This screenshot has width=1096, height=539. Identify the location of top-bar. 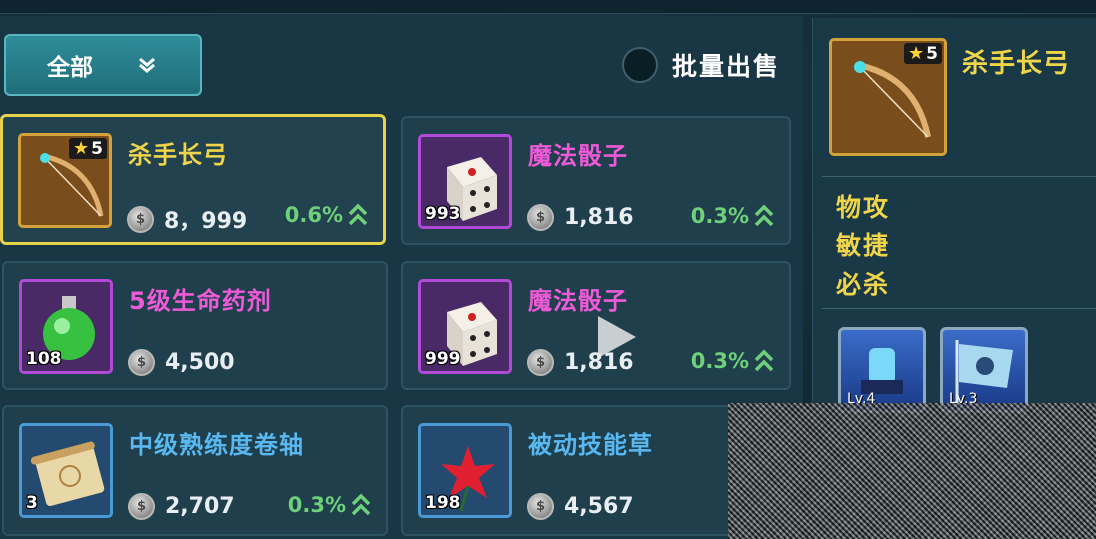
(548, 7).